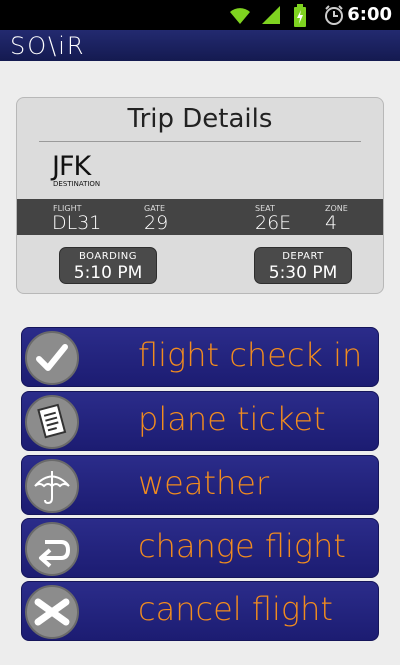 Image resolution: width=400 pixels, height=665 pixels. What do you see at coordinates (200, 45) in the screenshot?
I see `app-header: SO\iR` at bounding box center [200, 45].